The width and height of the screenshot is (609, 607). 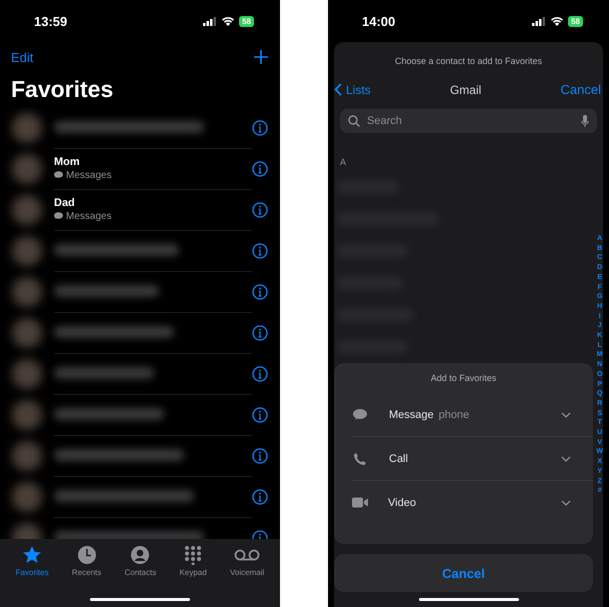 What do you see at coordinates (580, 89) in the screenshot?
I see `cancel-link: Cancel` at bounding box center [580, 89].